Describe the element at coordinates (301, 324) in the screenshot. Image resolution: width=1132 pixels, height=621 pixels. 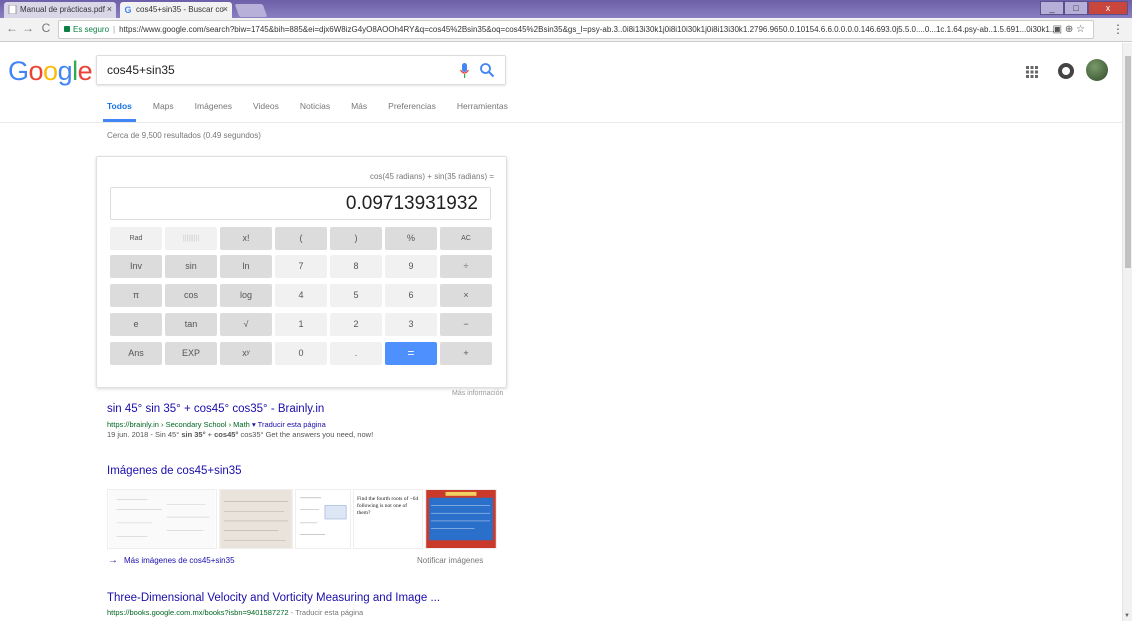
I see `key-1: 1` at that location.